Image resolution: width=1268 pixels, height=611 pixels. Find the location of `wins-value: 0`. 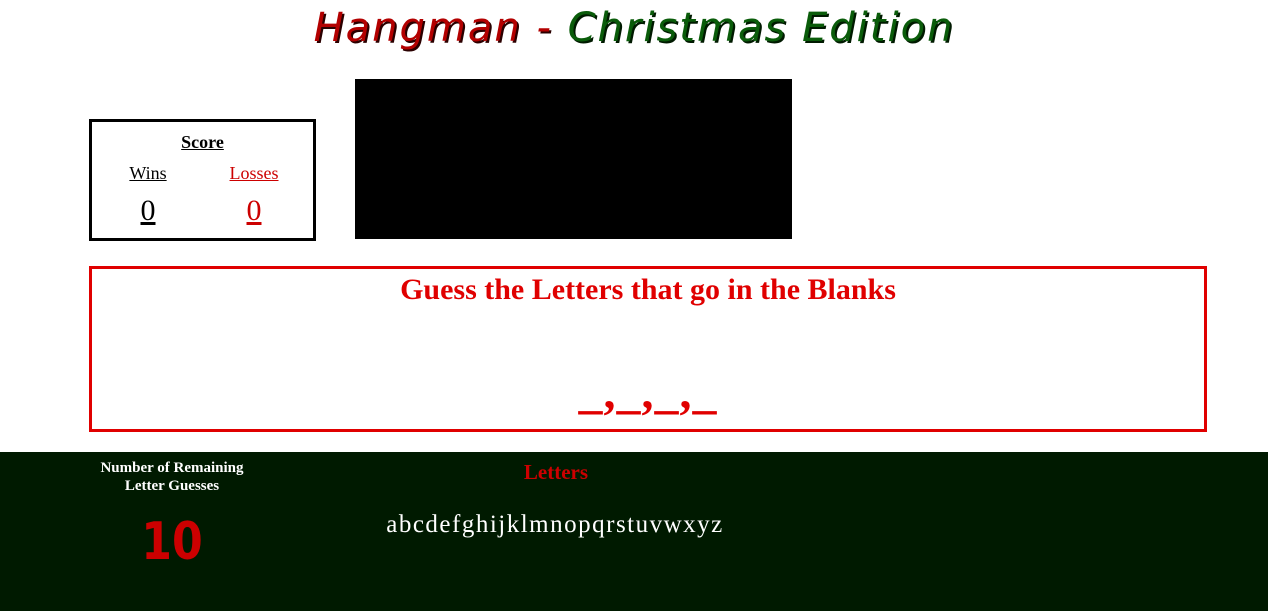

wins-value: 0 is located at coordinates (148, 210).